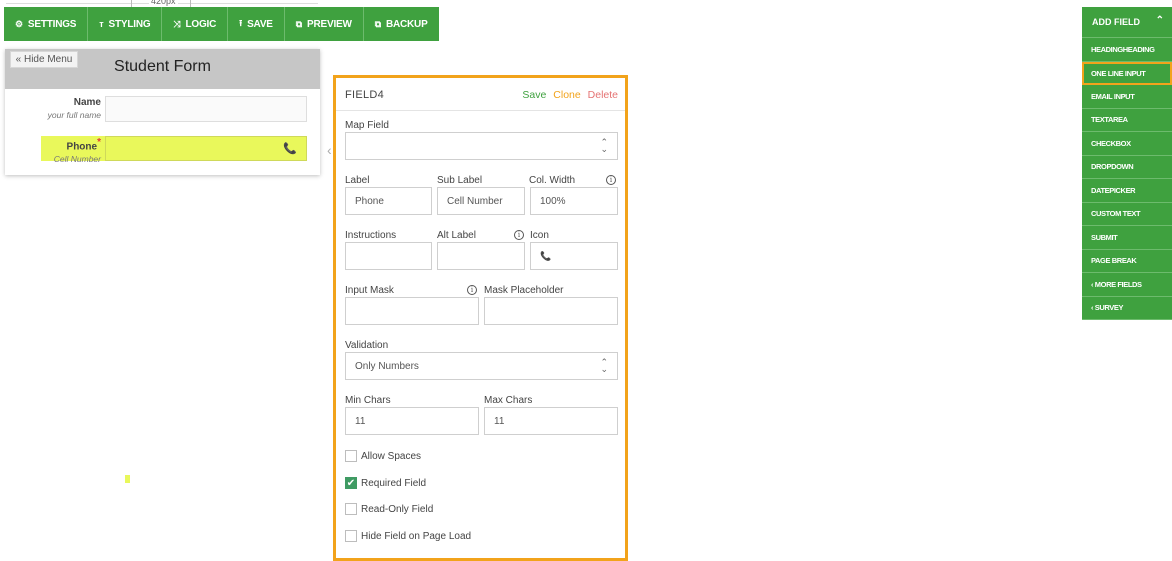  What do you see at coordinates (82, 147) in the screenshot?
I see `phone-label-text: Phone` at bounding box center [82, 147].